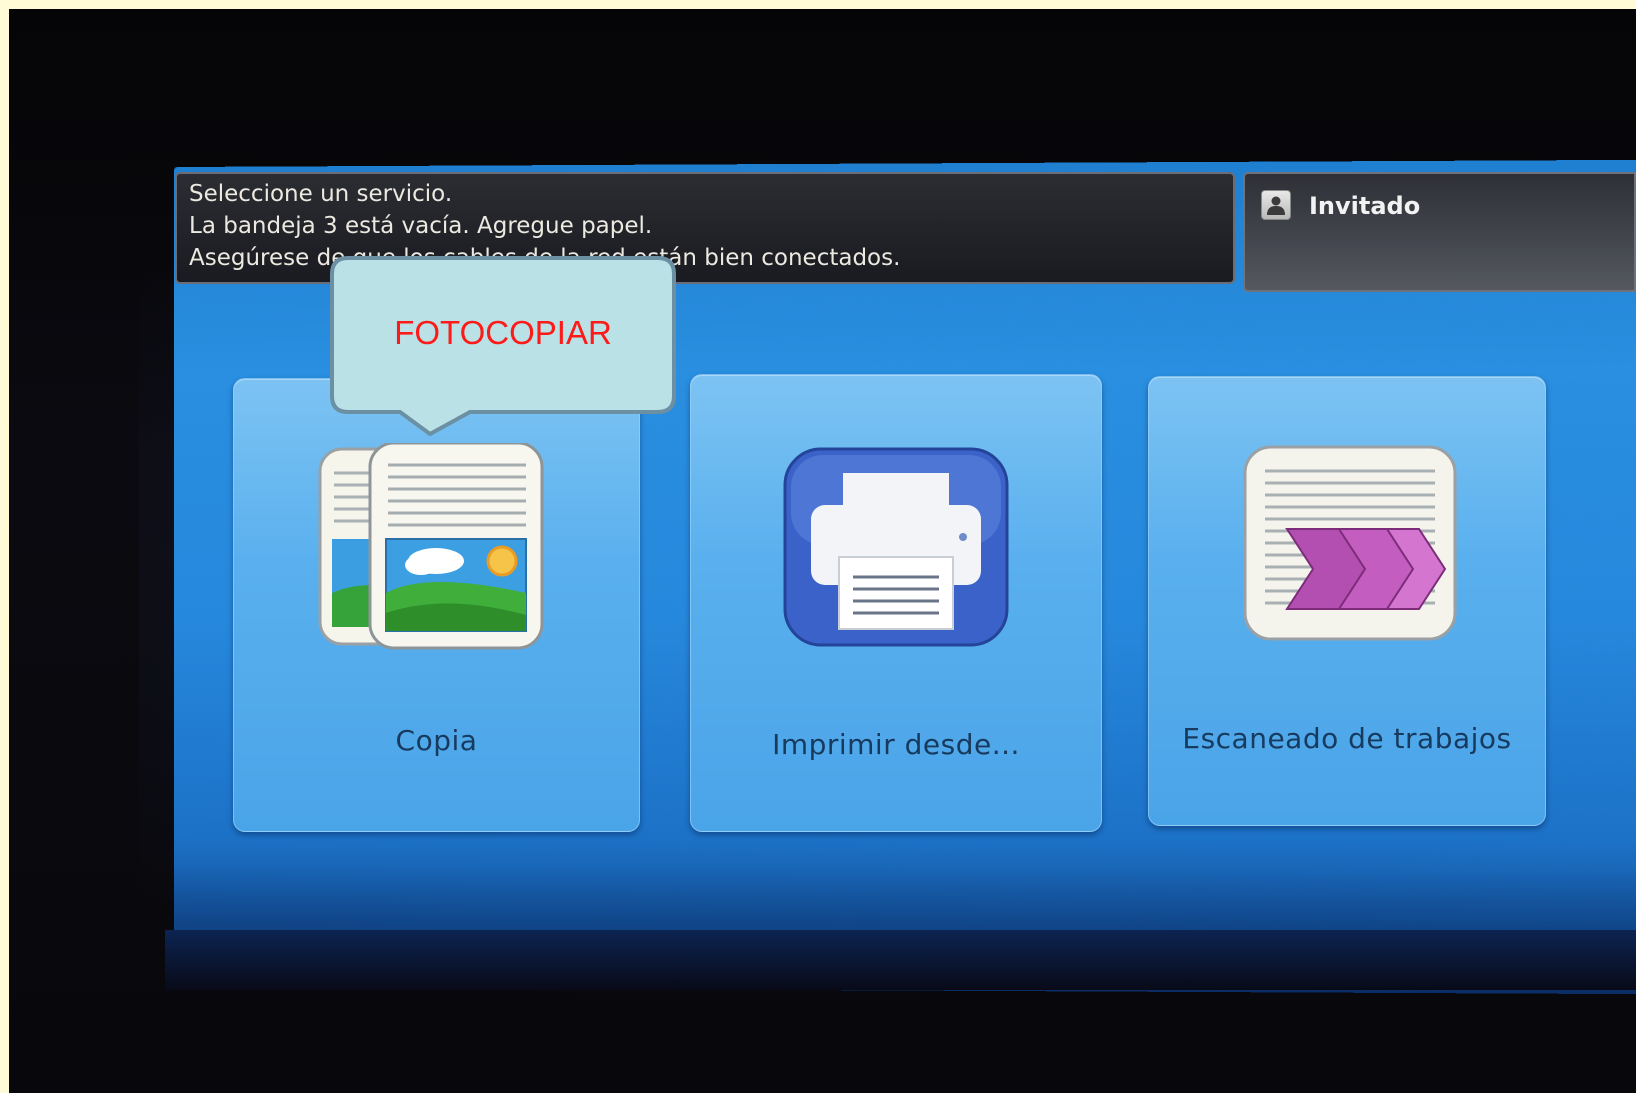 This screenshot has width=1636, height=1093. Describe the element at coordinates (431, 549) in the screenshot. I see `copy-icon` at that location.